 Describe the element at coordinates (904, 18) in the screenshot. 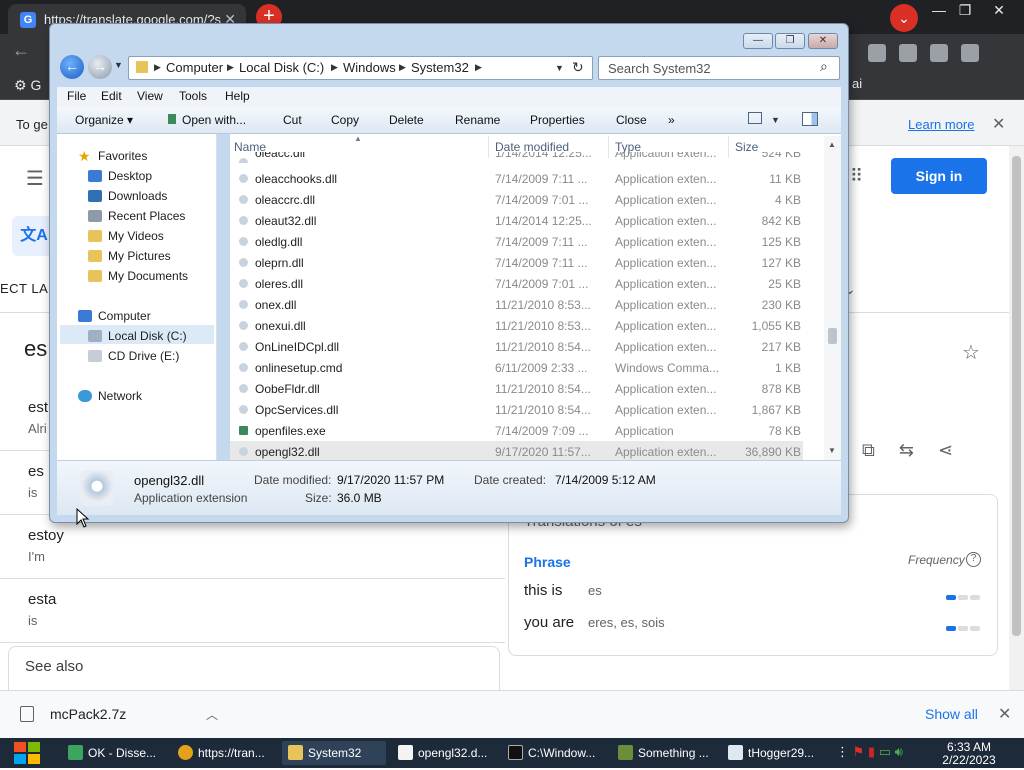

I see `tab-search-button: ⌄` at that location.